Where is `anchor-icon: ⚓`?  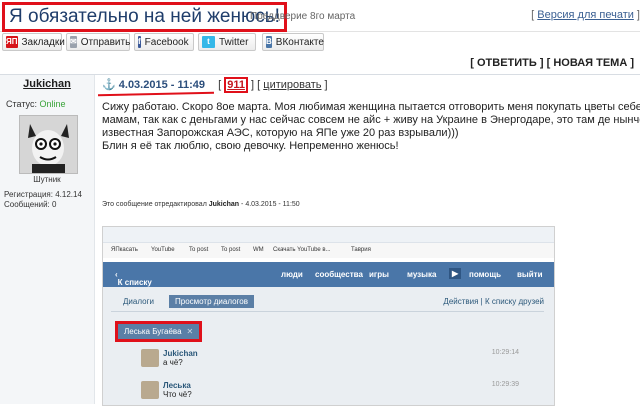 anchor-icon: ⚓ is located at coordinates (109, 85).